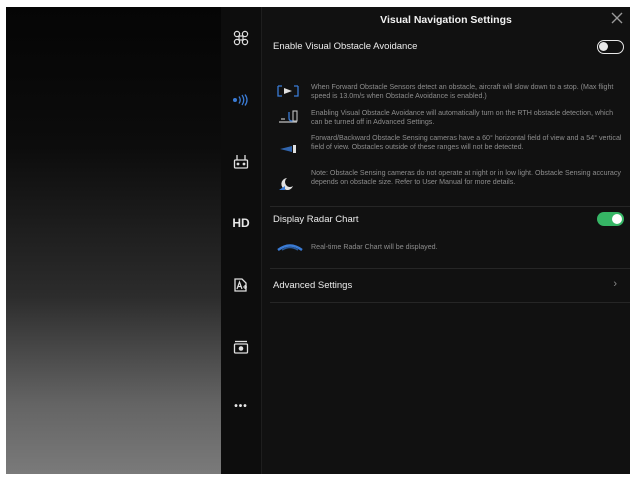 This screenshot has height=478, width=635. What do you see at coordinates (288, 116) in the screenshot?
I see `rth-obstacle-icon` at bounding box center [288, 116].